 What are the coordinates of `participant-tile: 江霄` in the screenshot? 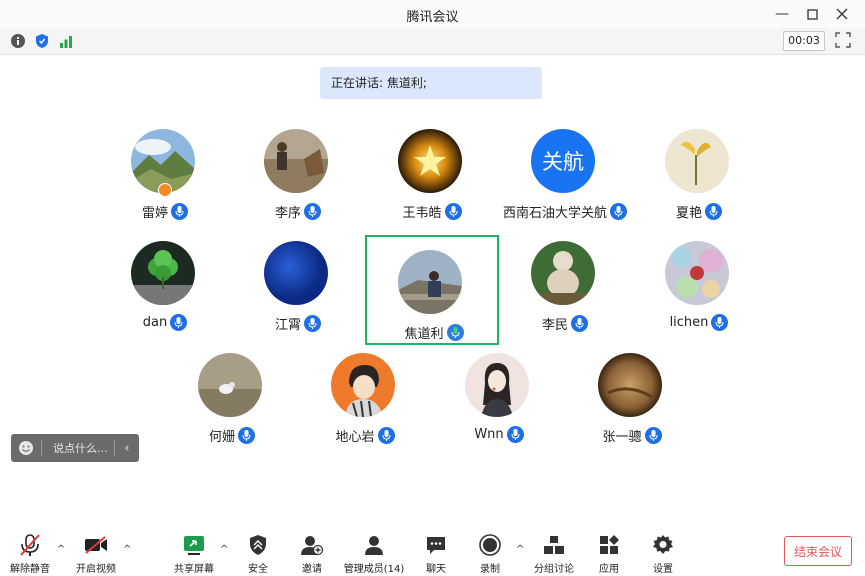 It's located at (298, 281).